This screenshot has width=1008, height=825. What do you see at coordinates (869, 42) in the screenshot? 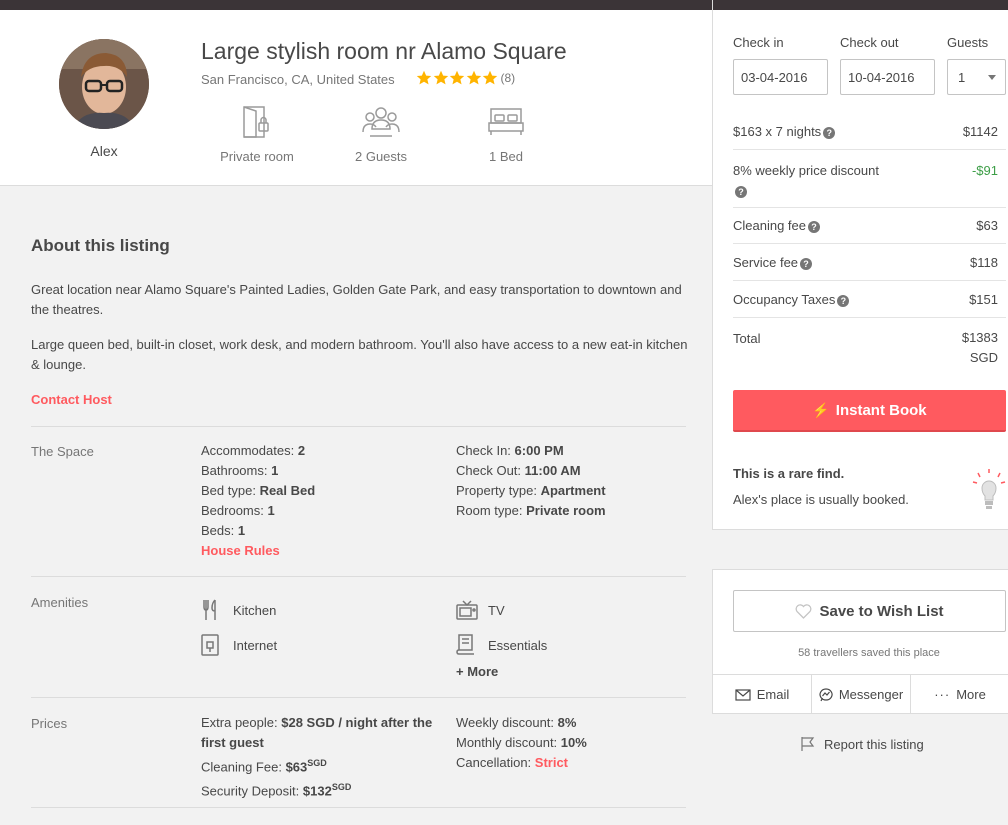
I see `checkout-label: Check out` at bounding box center [869, 42].